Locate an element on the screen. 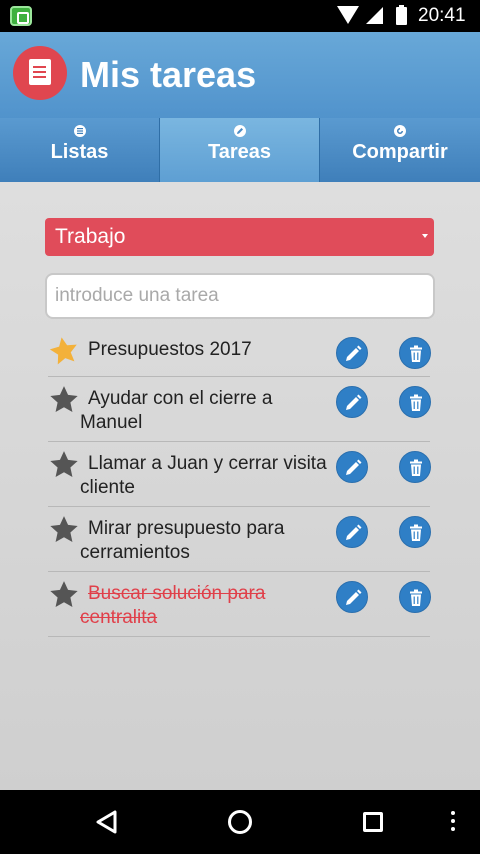 Image resolution: width=480 pixels, height=854 pixels. task-item: Buscar solución para centralita is located at coordinates (239, 604).